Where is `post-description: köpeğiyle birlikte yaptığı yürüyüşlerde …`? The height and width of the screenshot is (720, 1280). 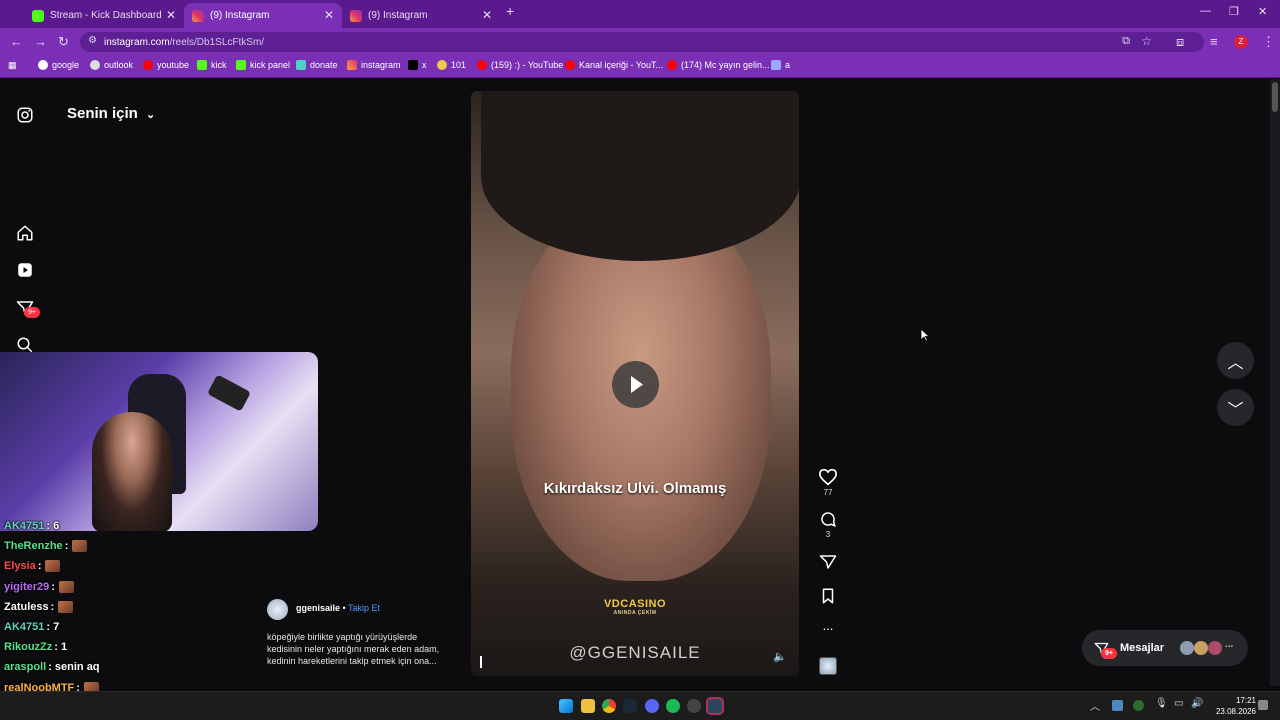
post-description: köpeğiyle birlikte yaptığı yürüyüşlerde … is located at coordinates (353, 649).